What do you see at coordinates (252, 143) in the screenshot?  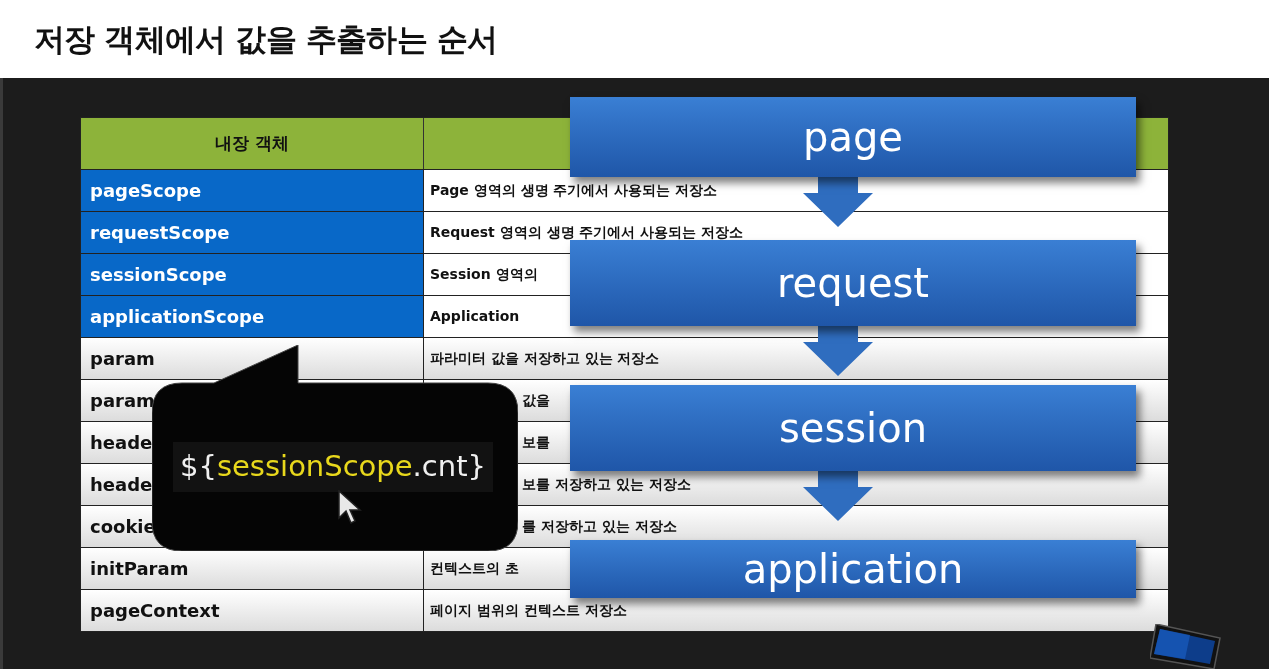 I see `table-header-cell: 내장 객체` at bounding box center [252, 143].